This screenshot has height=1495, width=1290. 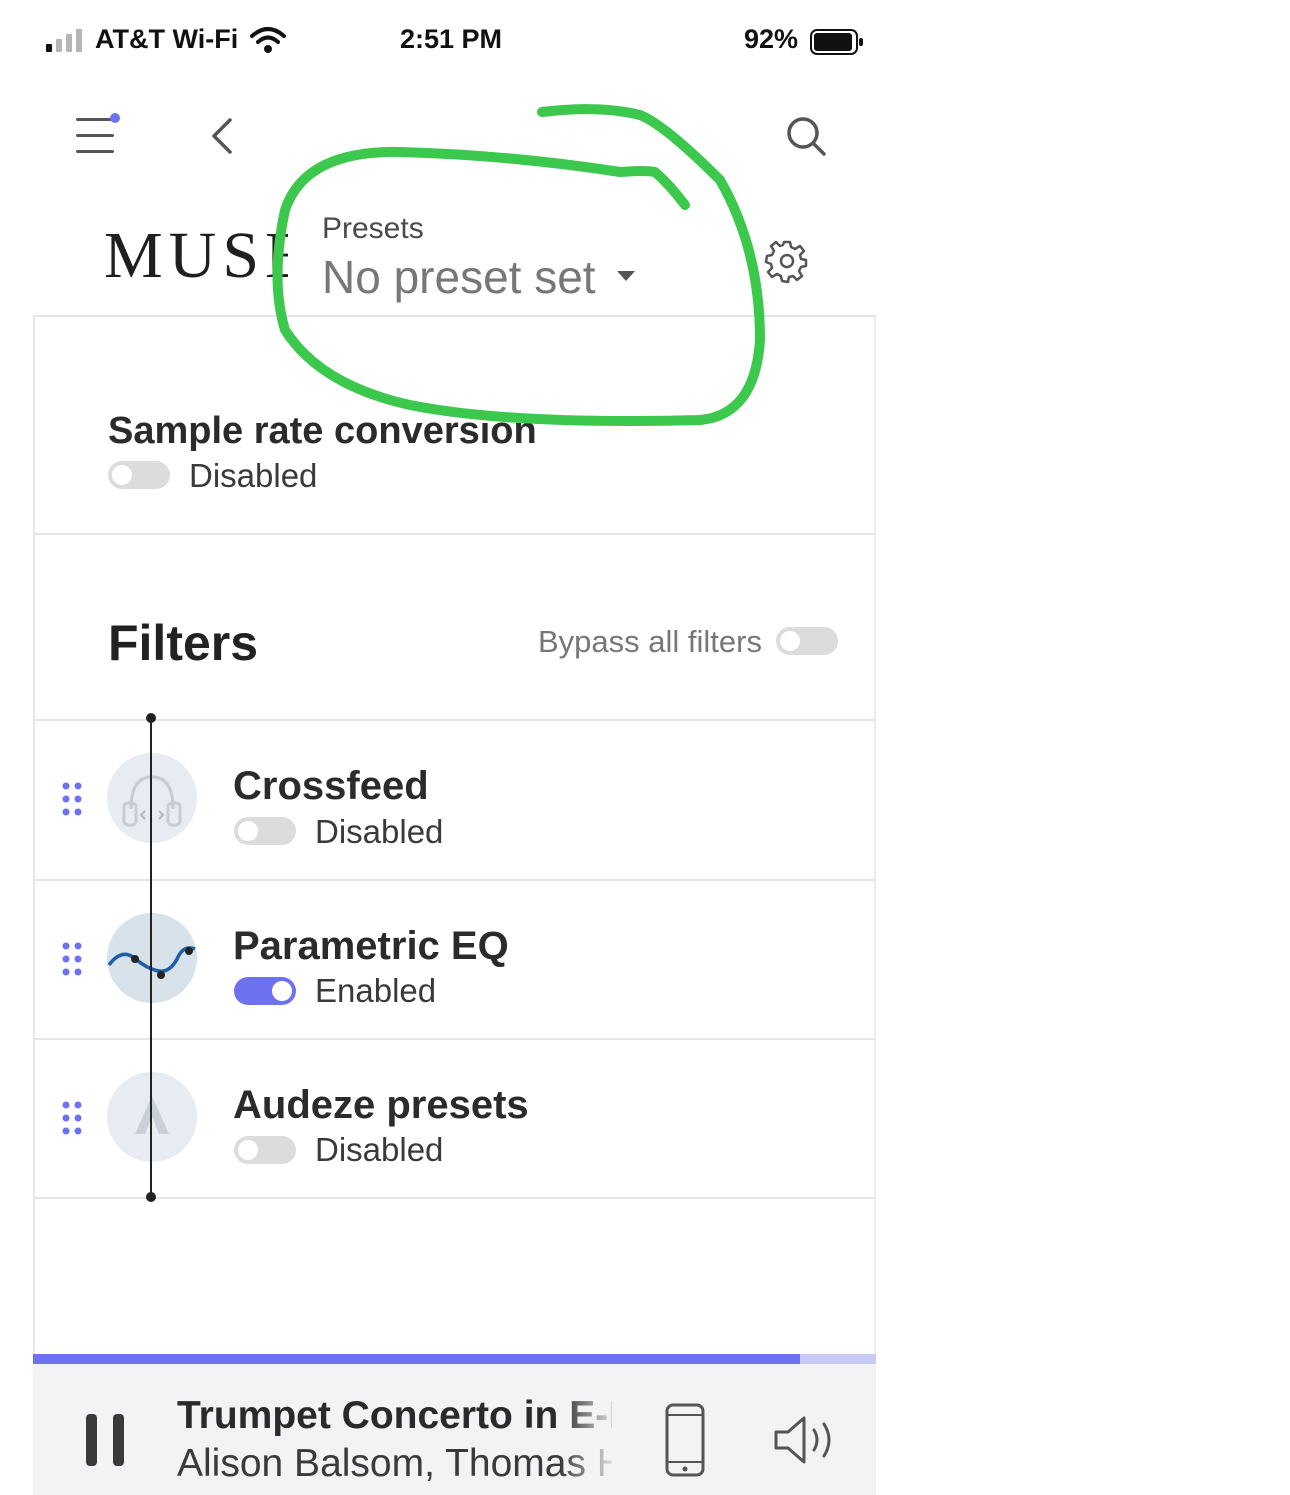 I want to click on playback-progress, so click(x=454, y=1359).